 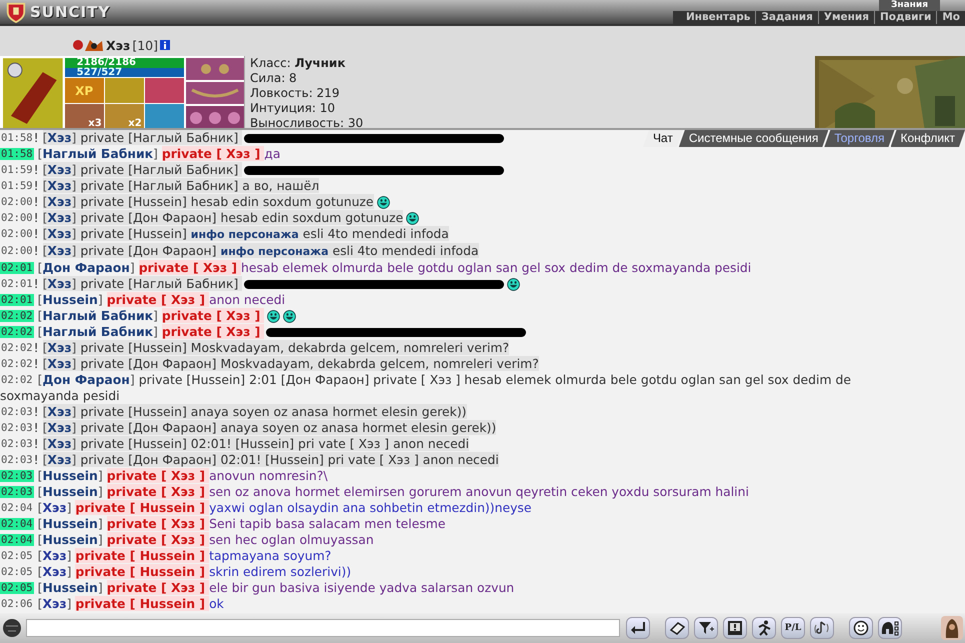 I want to click on music-button, so click(x=822, y=628).